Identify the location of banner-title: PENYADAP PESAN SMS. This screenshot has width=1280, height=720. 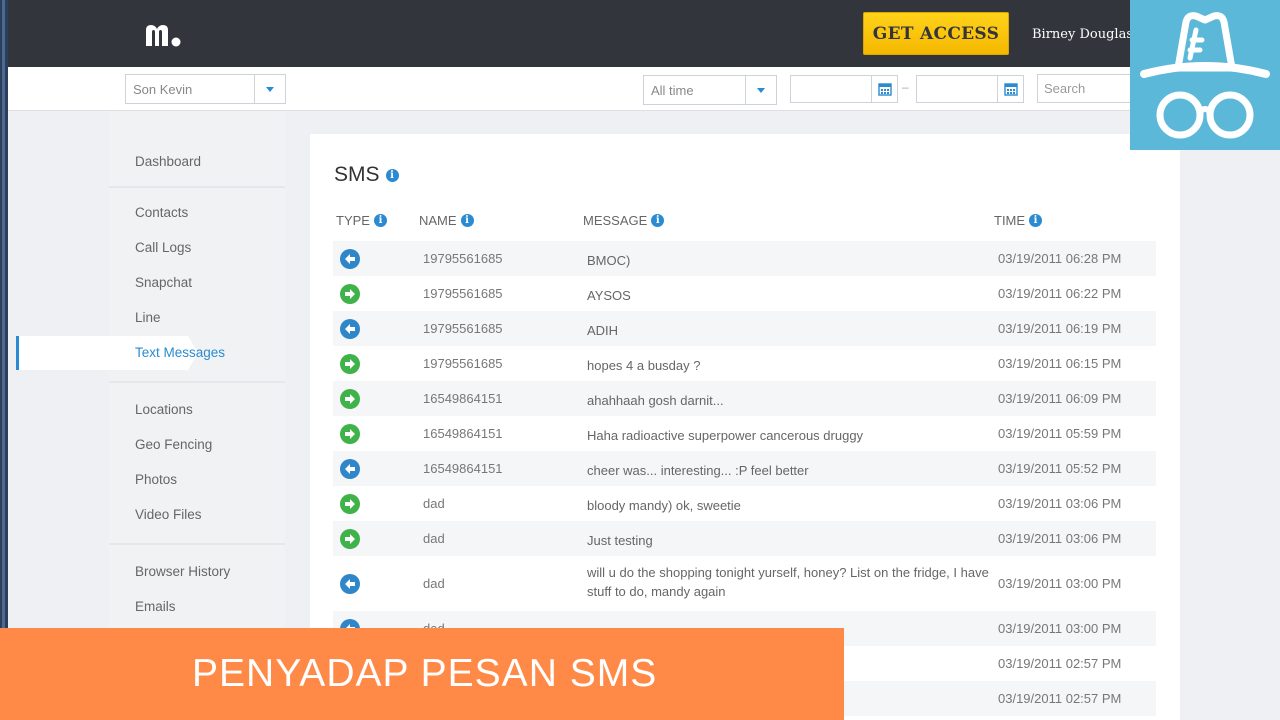
(425, 673).